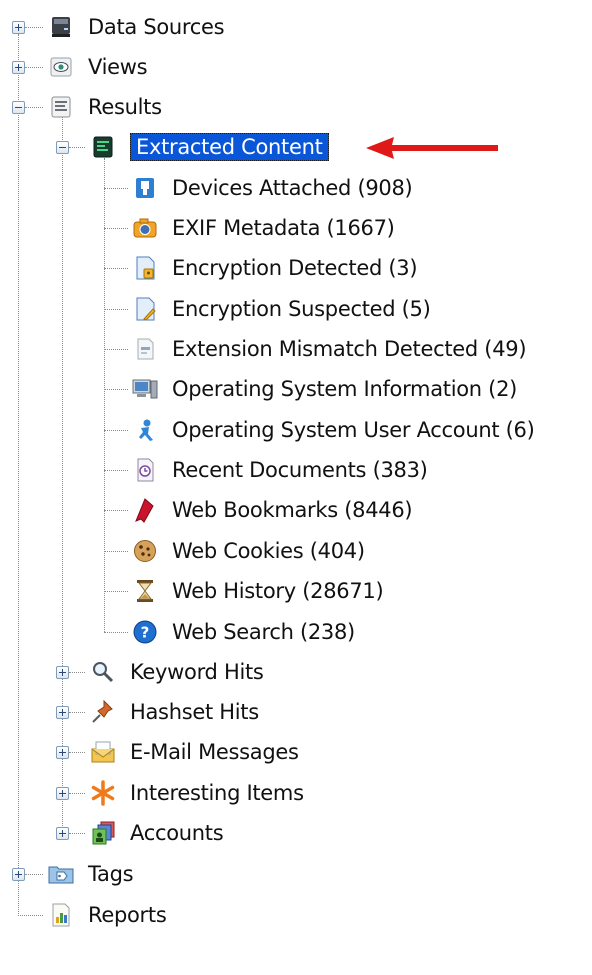 This screenshot has width=592, height=975. What do you see at coordinates (127, 915) in the screenshot?
I see `tree-item-label: Reports` at bounding box center [127, 915].